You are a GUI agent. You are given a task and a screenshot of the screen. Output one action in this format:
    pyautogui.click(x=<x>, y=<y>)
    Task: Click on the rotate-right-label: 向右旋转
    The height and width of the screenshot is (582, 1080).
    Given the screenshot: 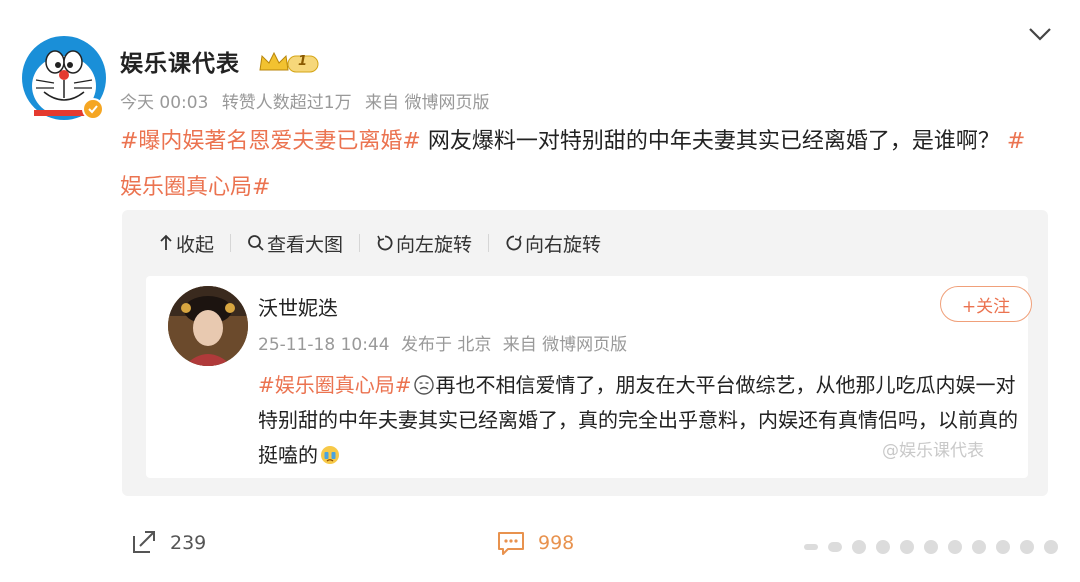 What is the action you would take?
    pyautogui.click(x=563, y=244)
    